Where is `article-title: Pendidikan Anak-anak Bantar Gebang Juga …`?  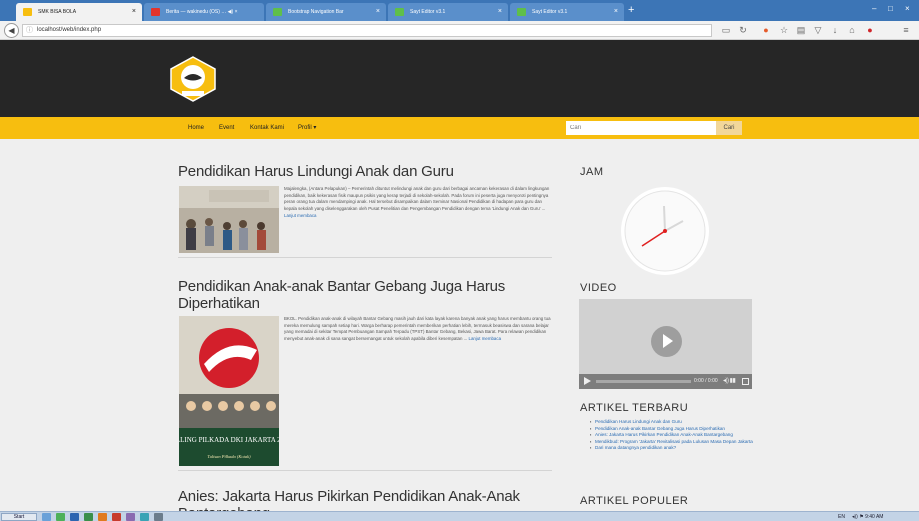 article-title: Pendidikan Anak-anak Bantar Gebang Juga … is located at coordinates (368, 295).